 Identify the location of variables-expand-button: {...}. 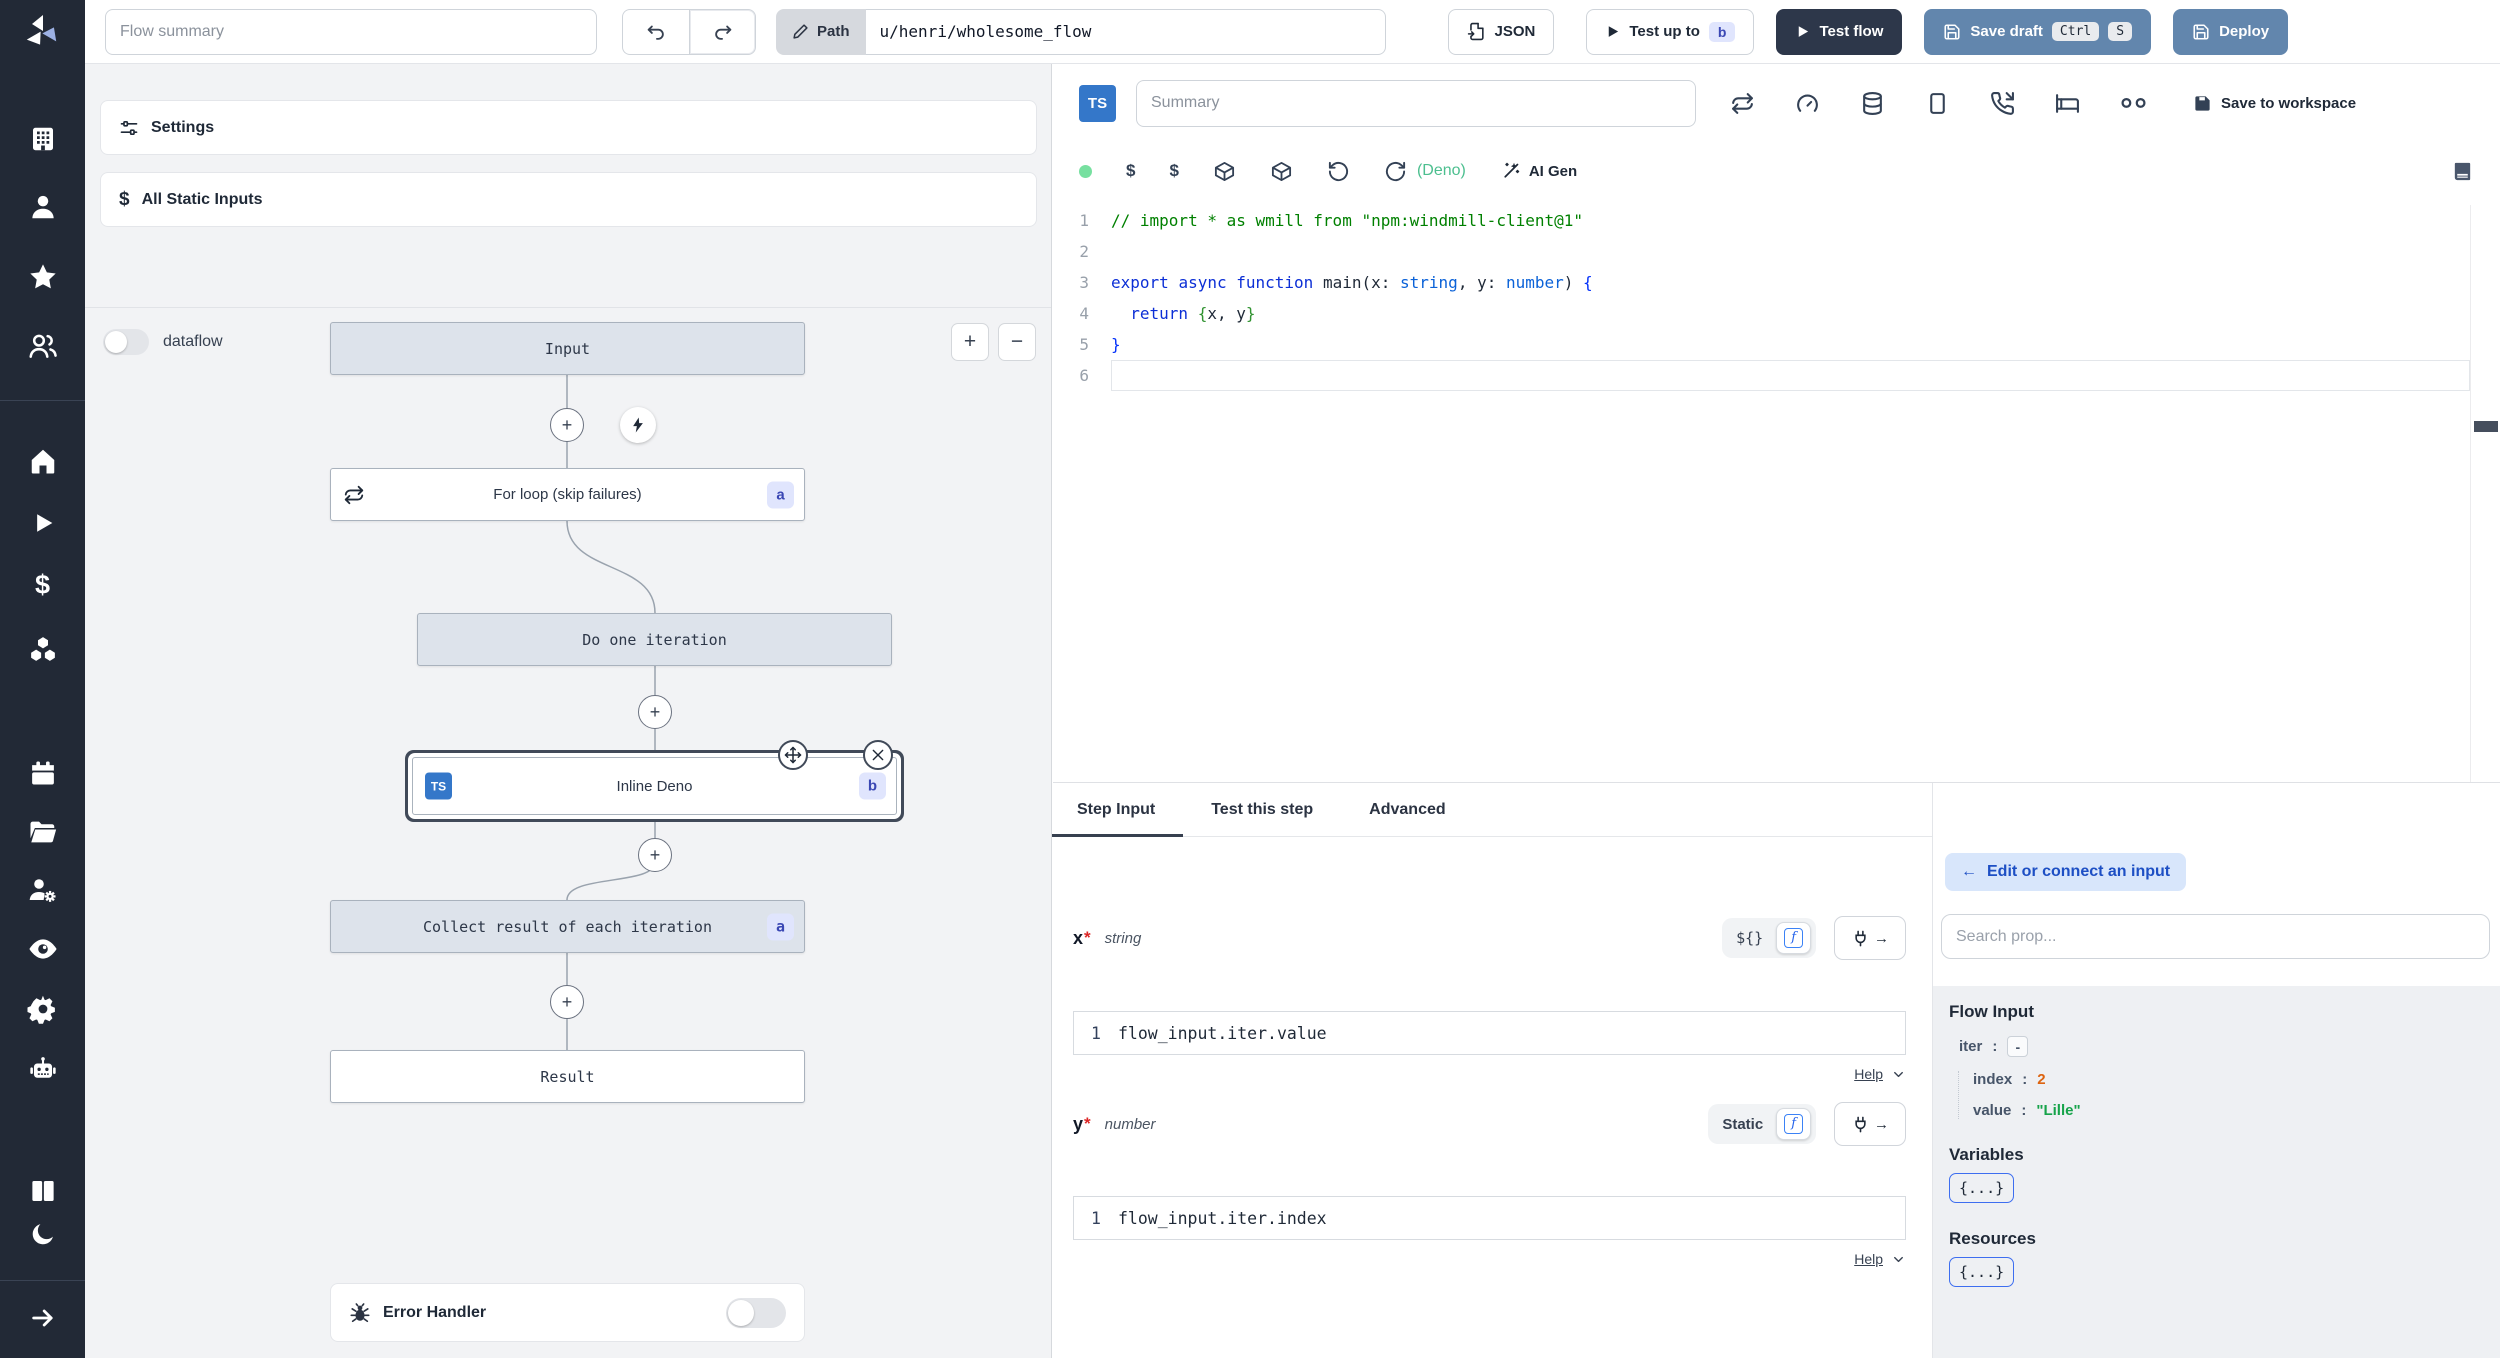
(1982, 1188).